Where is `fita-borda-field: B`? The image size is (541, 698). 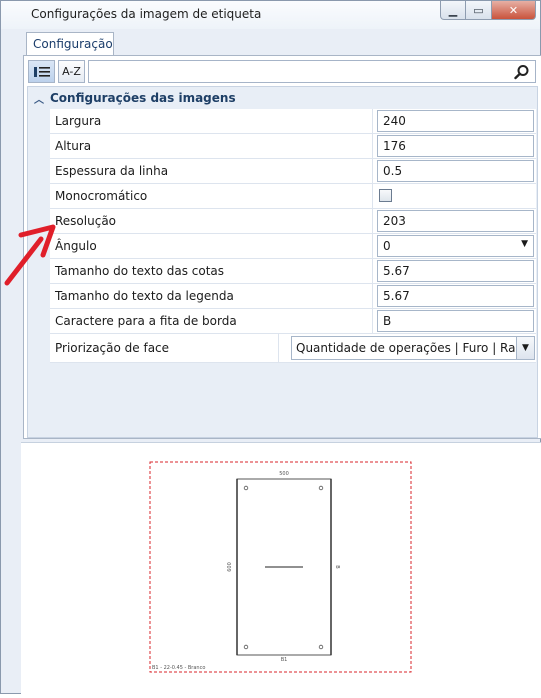 fita-borda-field: B is located at coordinates (455, 321).